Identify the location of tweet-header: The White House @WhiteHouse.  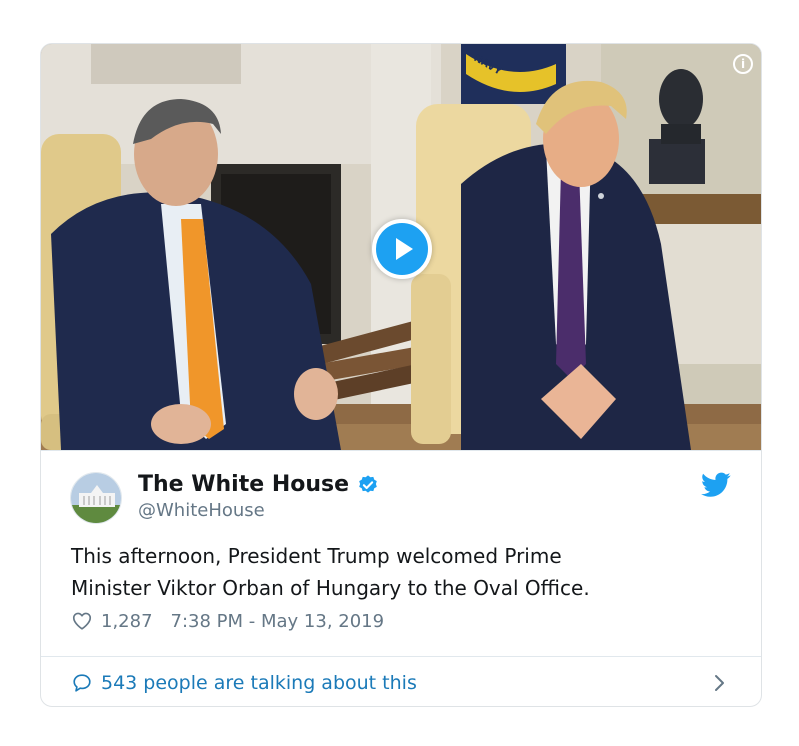
(400, 496).